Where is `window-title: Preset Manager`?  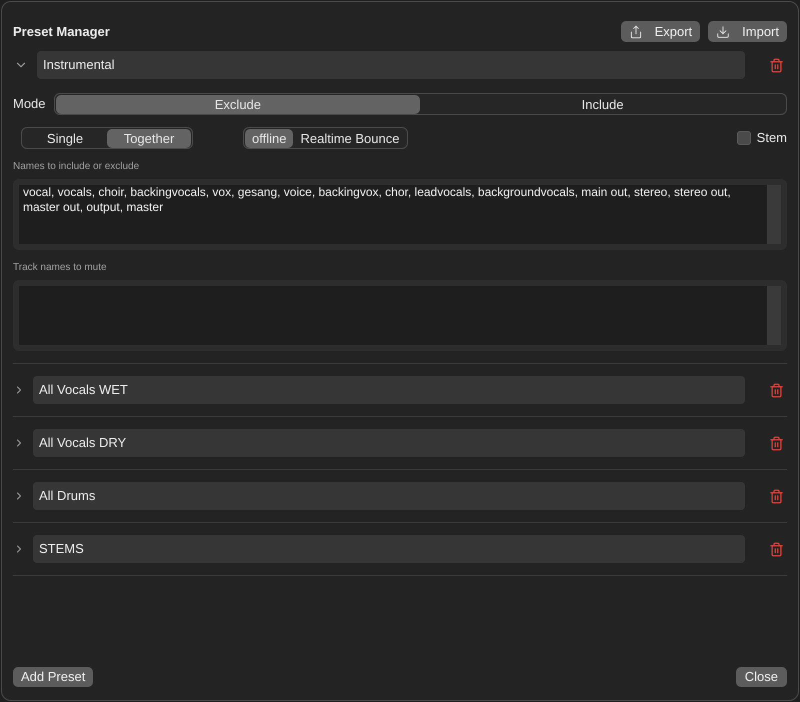
window-title: Preset Manager is located at coordinates (61, 31).